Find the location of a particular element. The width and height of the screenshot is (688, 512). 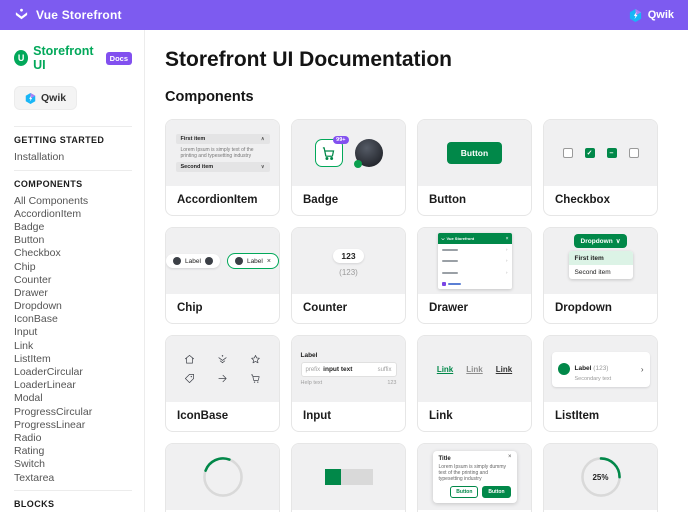

sidebar-item-loaderlinear: LoaderLinear is located at coordinates (73, 385).